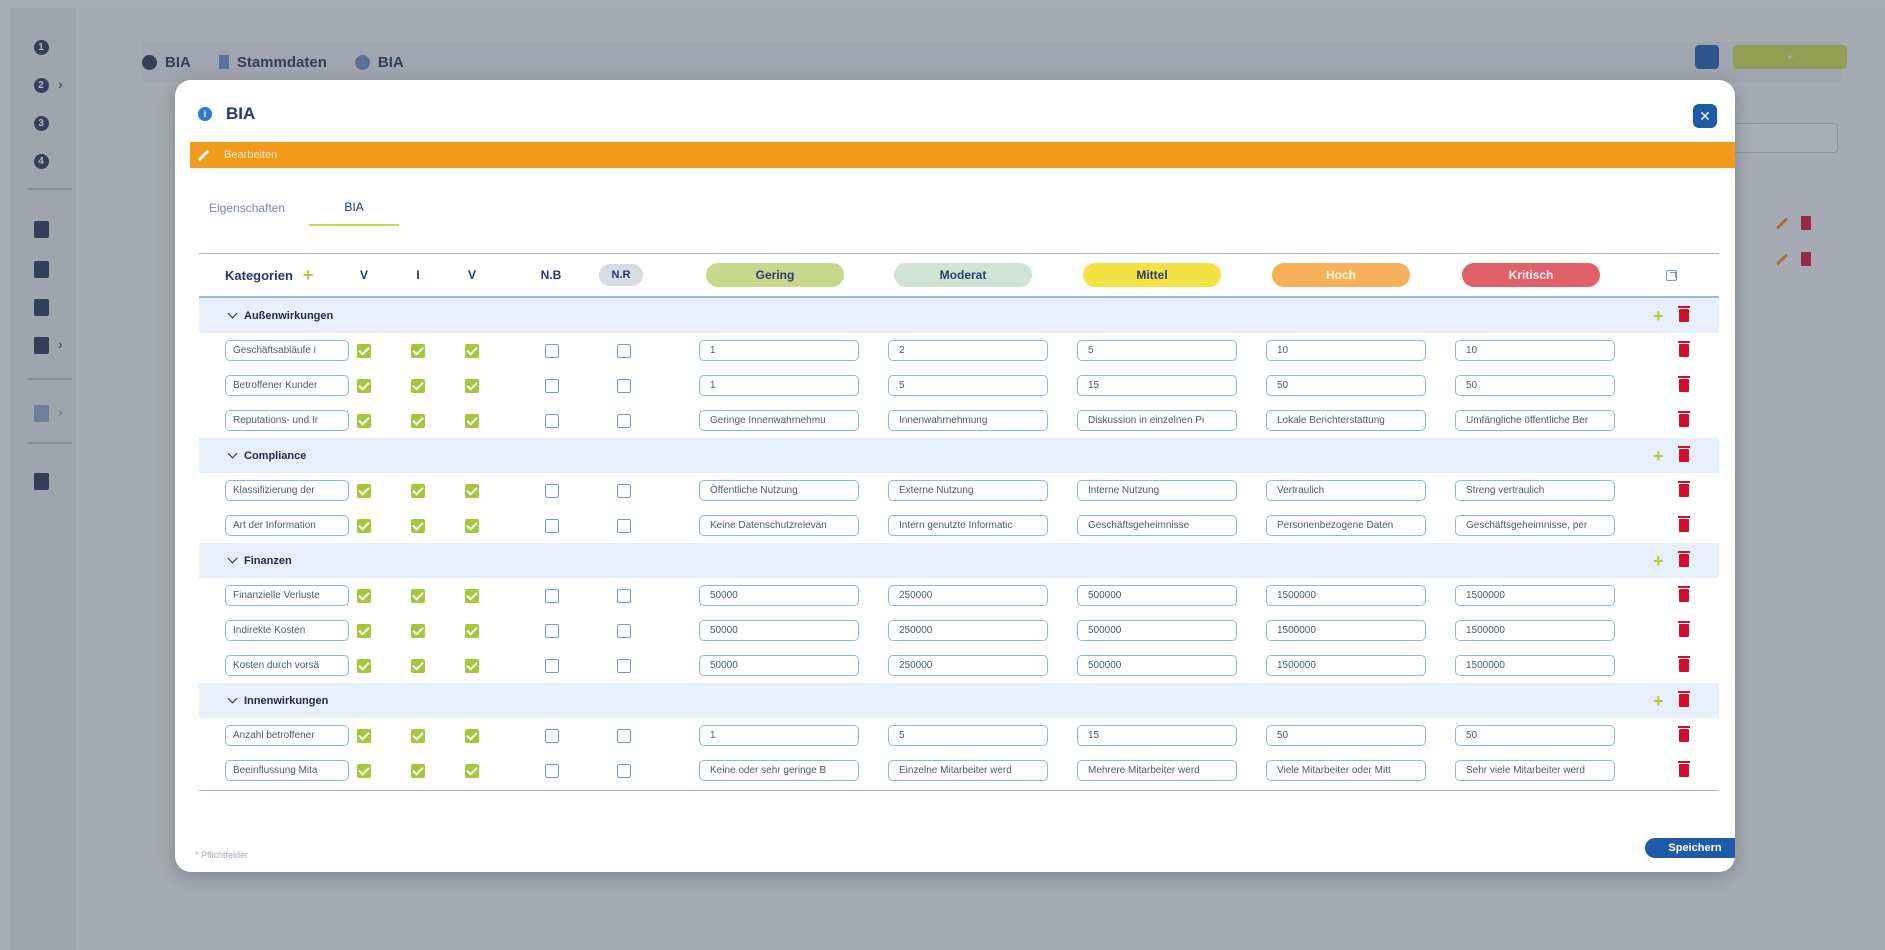 The height and width of the screenshot is (950, 1885). Describe the element at coordinates (287, 385) in the screenshot. I see `category-name-input: Betroffener Kunder` at that location.